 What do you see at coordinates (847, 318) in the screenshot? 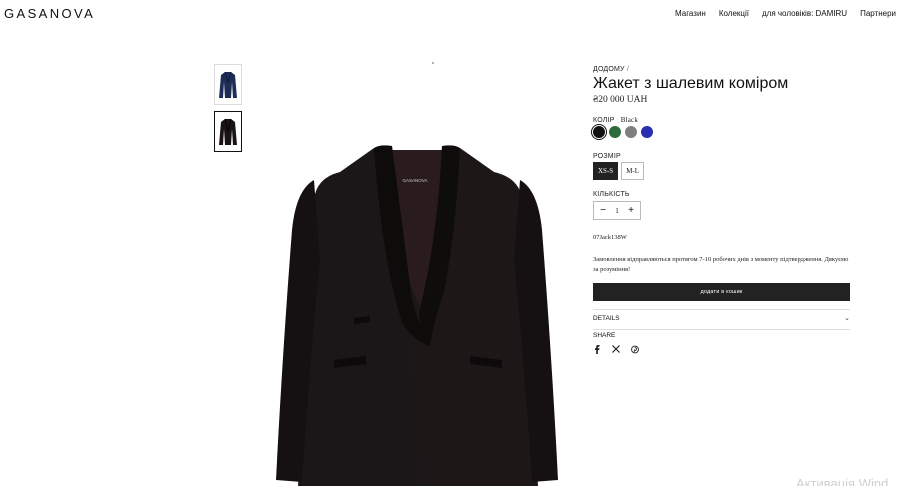
I see `chevron-down-icon: ⌄` at bounding box center [847, 318].